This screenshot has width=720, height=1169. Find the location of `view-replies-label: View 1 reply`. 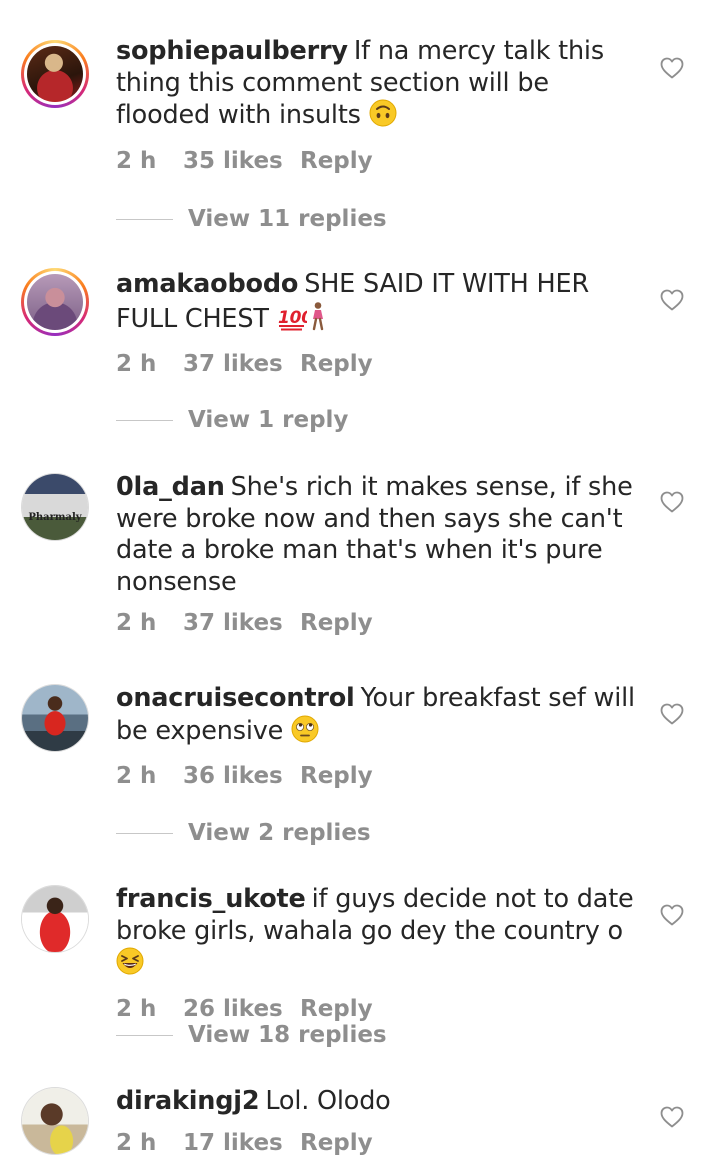

view-replies-label: View 1 reply is located at coordinates (268, 420).